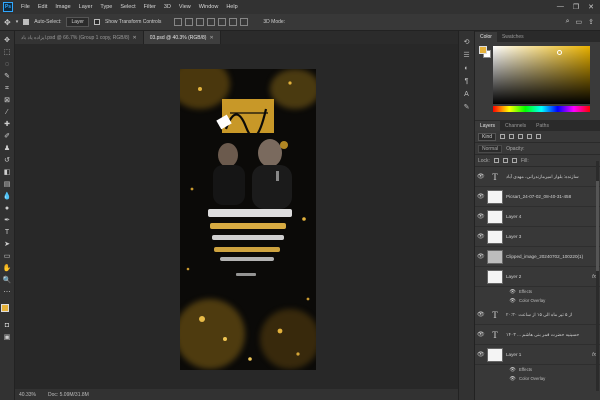 The height and width of the screenshot is (400, 600). I want to click on share-icon: ⇪, so click(591, 22).